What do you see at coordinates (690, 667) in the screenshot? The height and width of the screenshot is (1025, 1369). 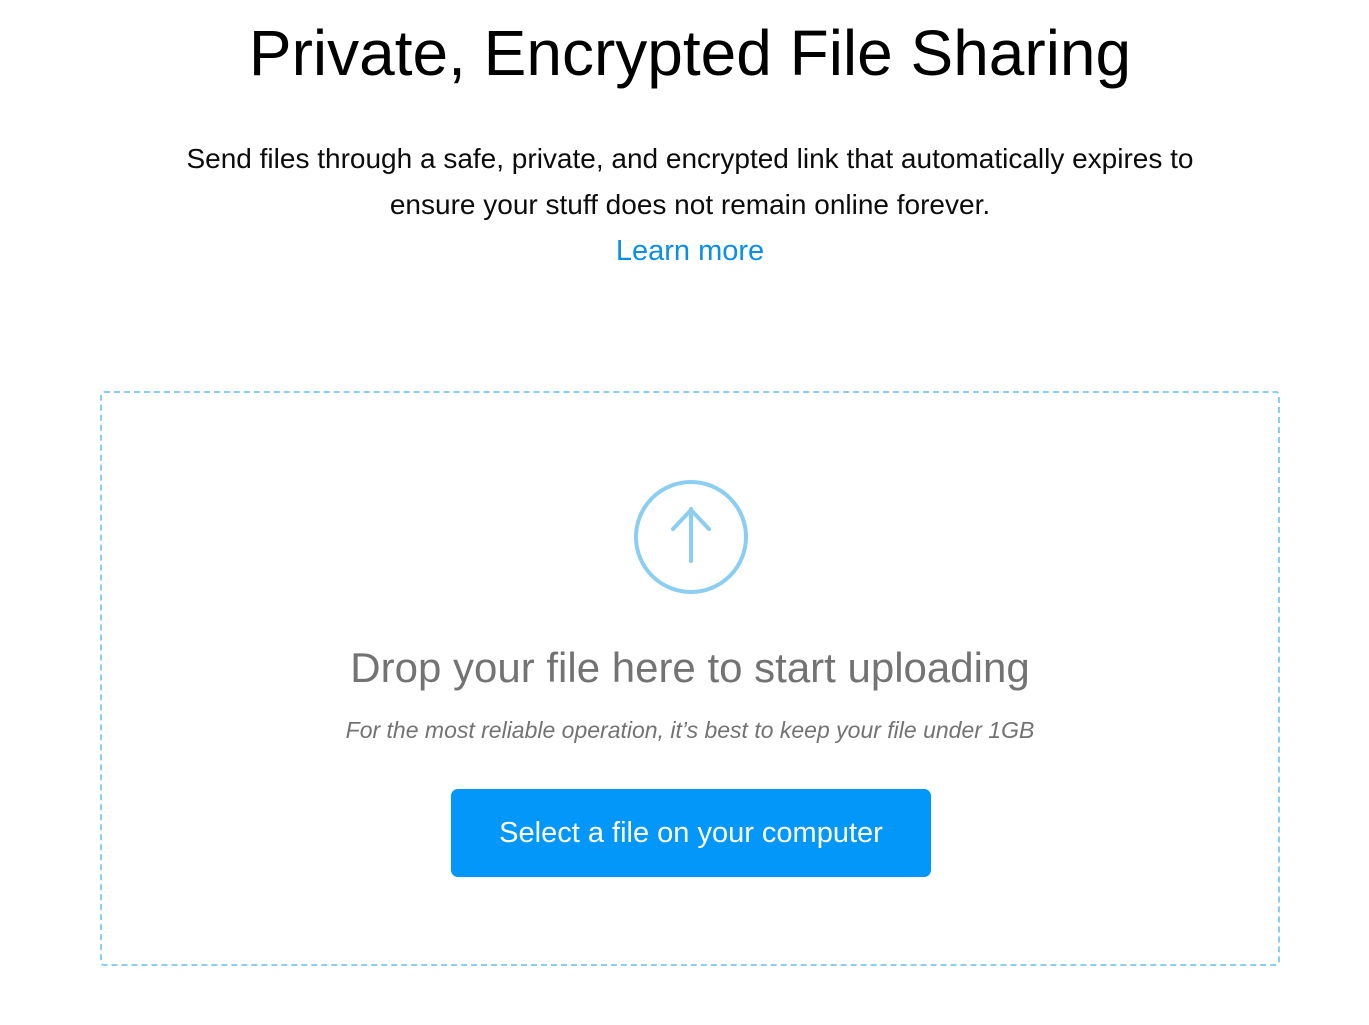 I see `drop-heading: Drop your file here to start uploading` at bounding box center [690, 667].